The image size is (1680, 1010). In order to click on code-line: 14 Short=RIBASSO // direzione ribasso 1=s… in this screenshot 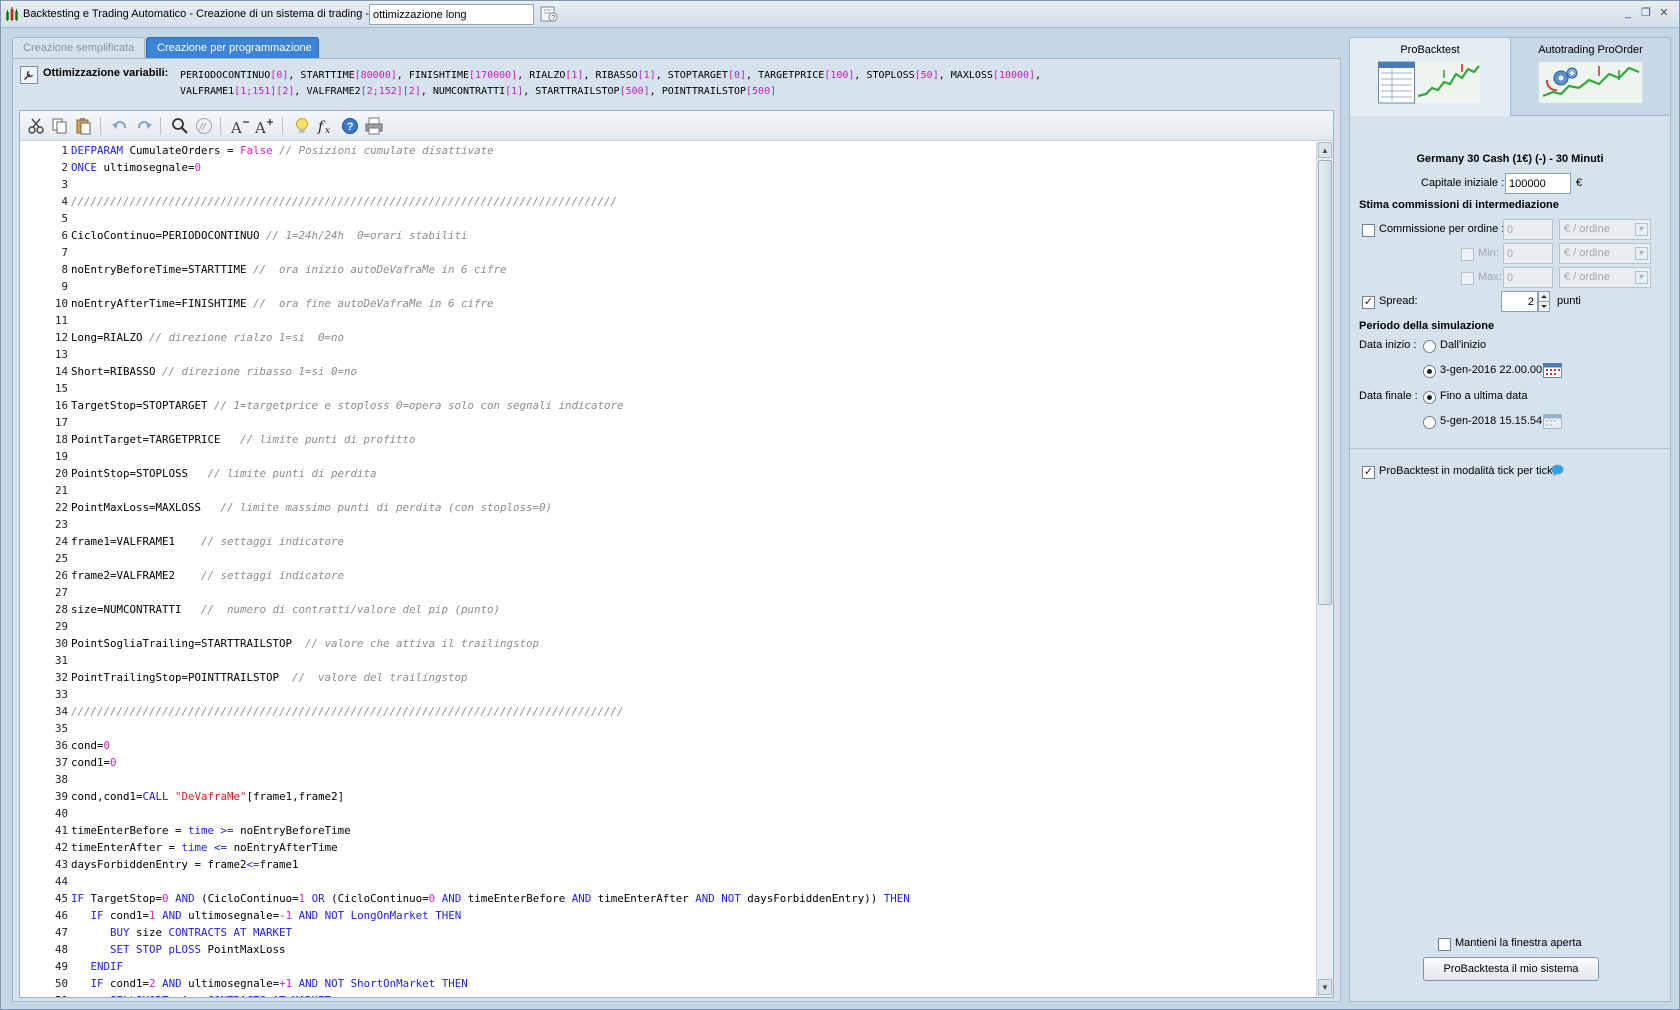, I will do `click(188, 371)`.